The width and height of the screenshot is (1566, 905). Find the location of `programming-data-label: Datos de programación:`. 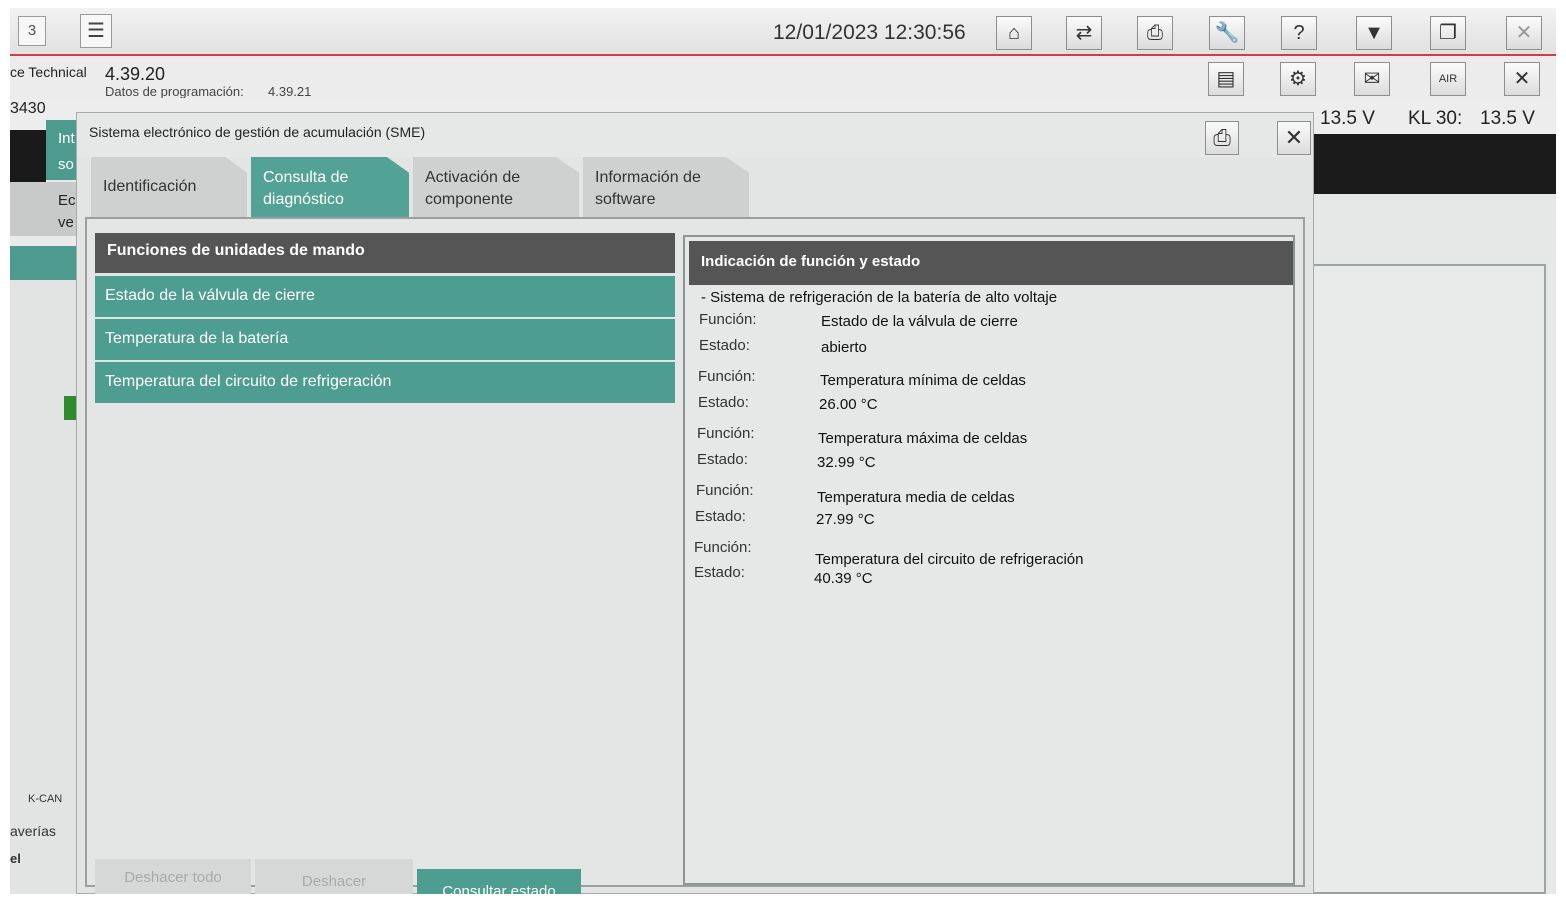

programming-data-label: Datos de programación: is located at coordinates (174, 91).